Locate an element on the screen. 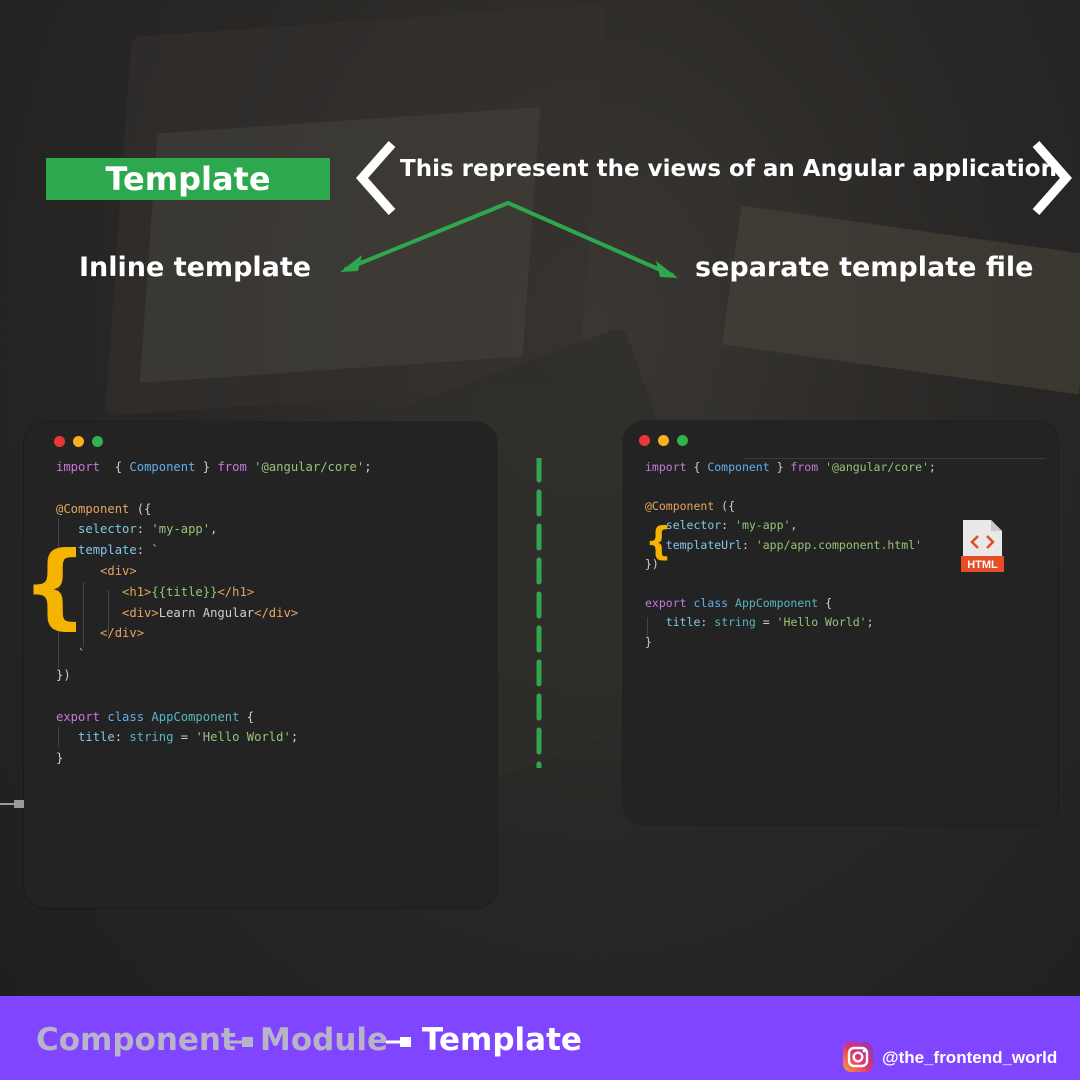 The image size is (1080, 1080). code-line: export class AppComponent { is located at coordinates (214, 717).